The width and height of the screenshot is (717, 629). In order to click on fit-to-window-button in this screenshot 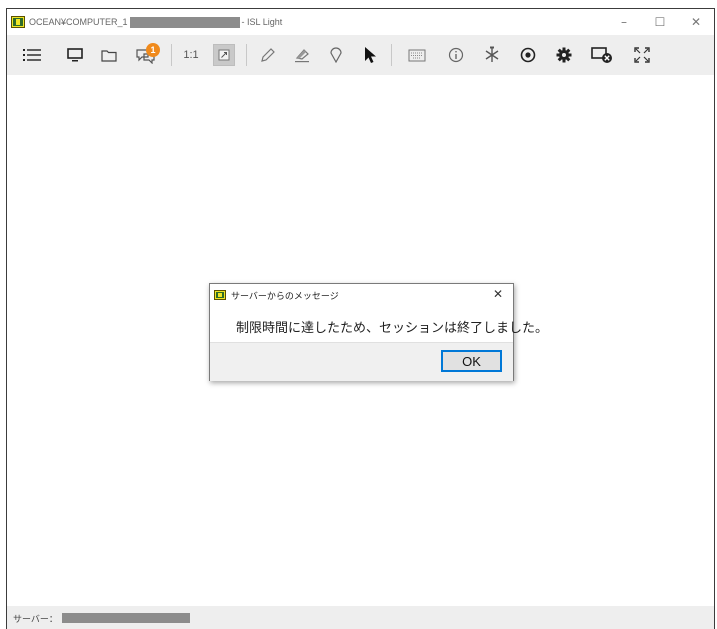, I will do `click(224, 55)`.